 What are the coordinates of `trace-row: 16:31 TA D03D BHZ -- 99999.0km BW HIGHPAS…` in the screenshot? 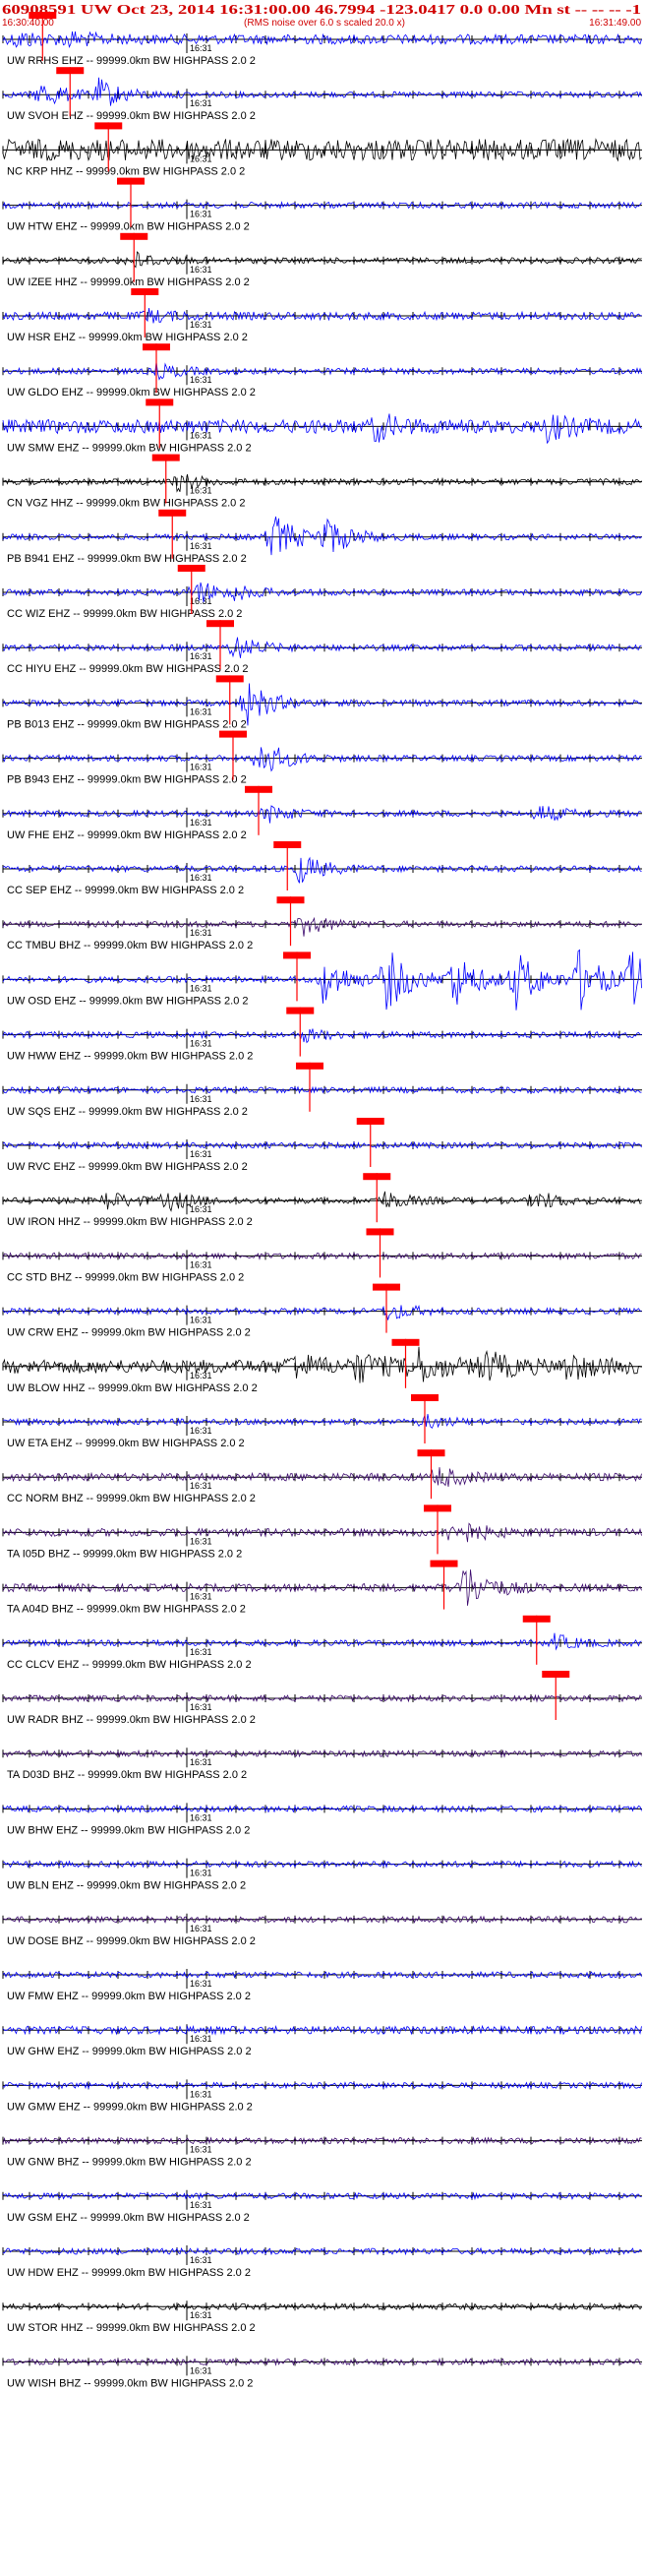 It's located at (322, 1764).